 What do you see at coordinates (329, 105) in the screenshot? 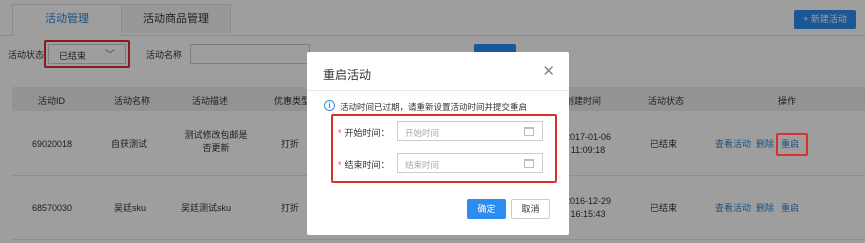
I see `info-icon: i` at bounding box center [329, 105].